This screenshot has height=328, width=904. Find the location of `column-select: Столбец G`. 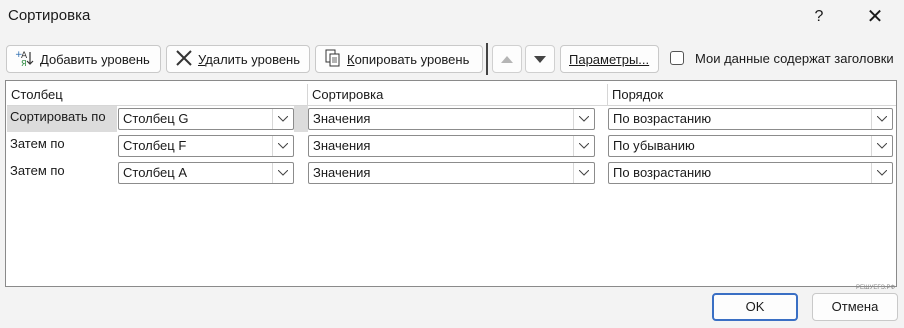

column-select: Столбец G is located at coordinates (206, 119).